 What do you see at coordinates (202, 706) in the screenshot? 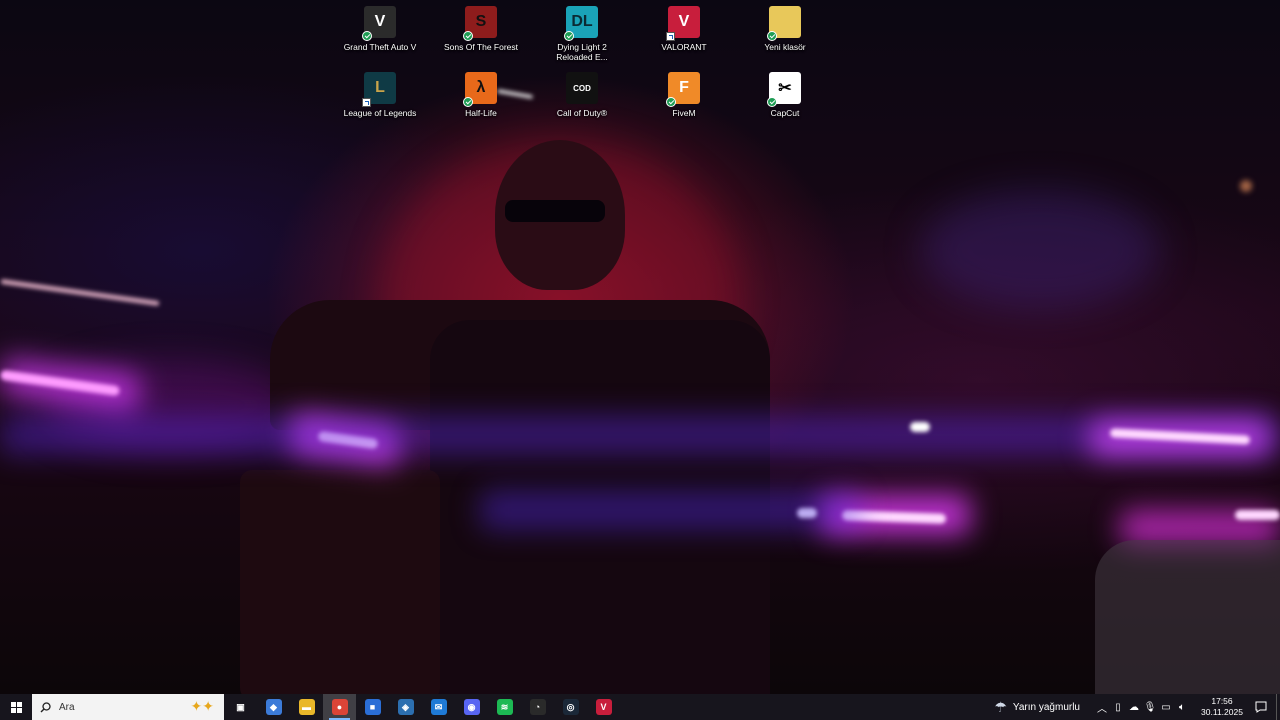
I see `search-highlight-icon: ✦✦` at bounding box center [202, 706].